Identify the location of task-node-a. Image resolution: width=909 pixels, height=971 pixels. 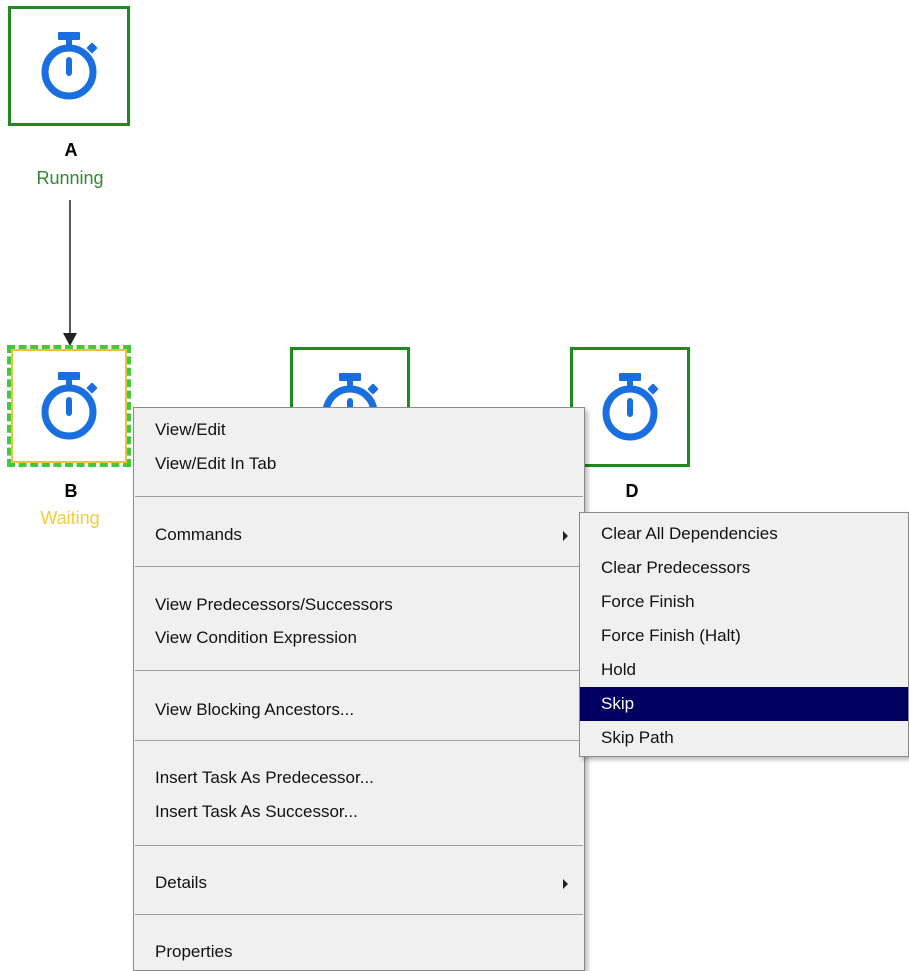
(69, 66).